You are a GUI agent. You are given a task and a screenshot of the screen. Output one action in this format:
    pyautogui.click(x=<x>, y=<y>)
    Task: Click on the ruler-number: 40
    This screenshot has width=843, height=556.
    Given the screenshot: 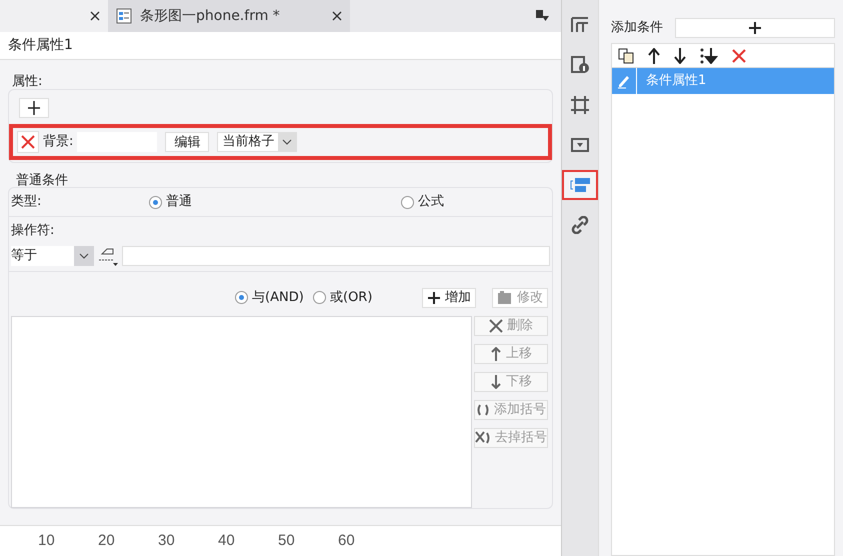 What is the action you would take?
    pyautogui.click(x=227, y=540)
    